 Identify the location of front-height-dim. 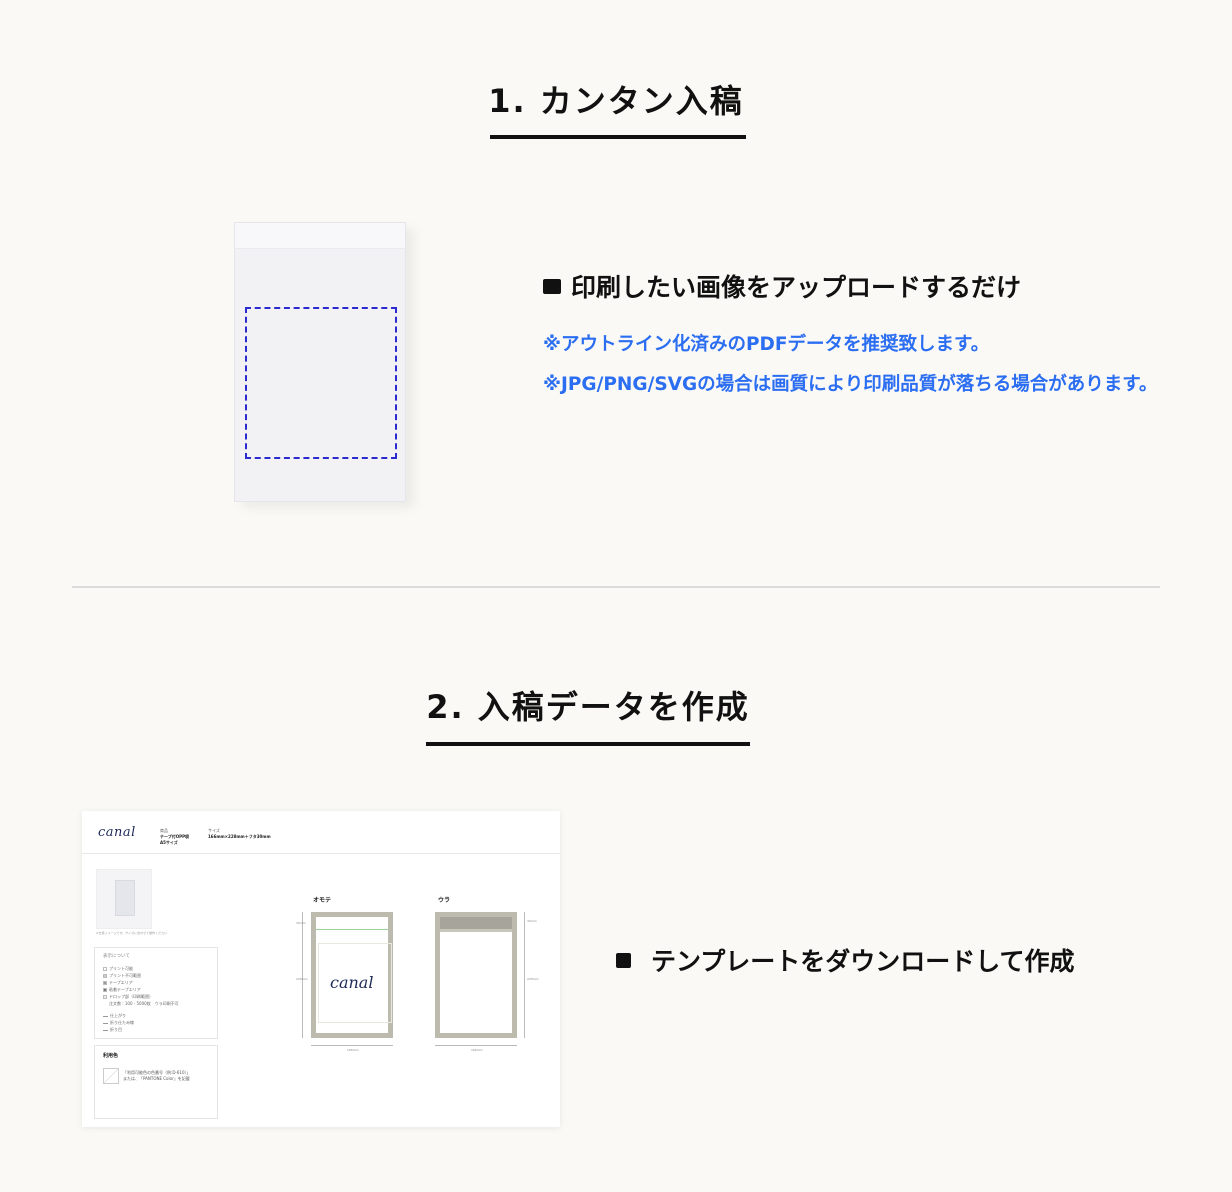
(302, 975).